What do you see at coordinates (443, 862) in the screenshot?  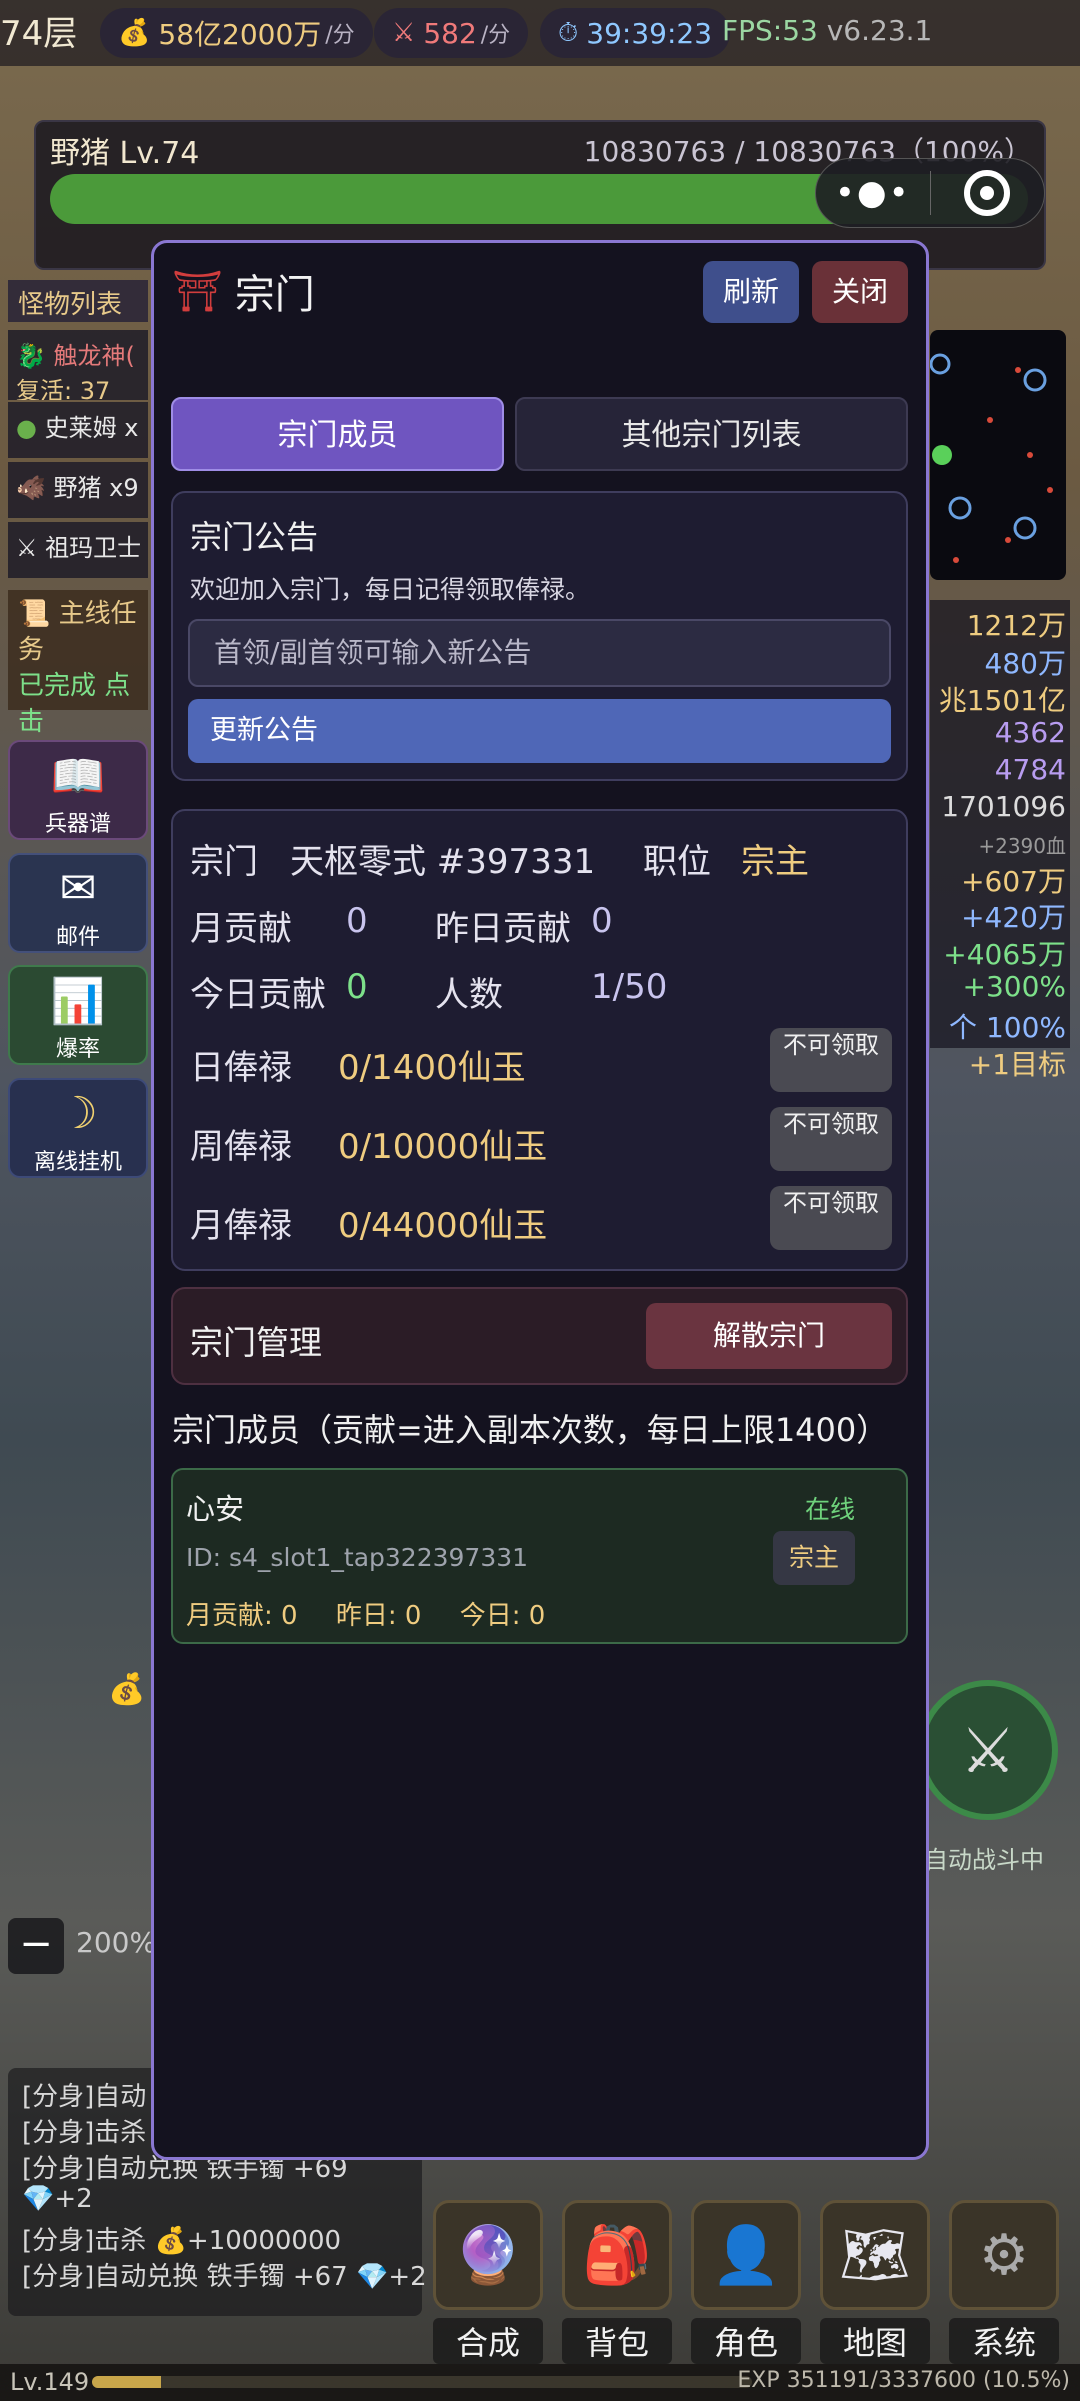 I see `sect-name: 天枢零式 #397331` at bounding box center [443, 862].